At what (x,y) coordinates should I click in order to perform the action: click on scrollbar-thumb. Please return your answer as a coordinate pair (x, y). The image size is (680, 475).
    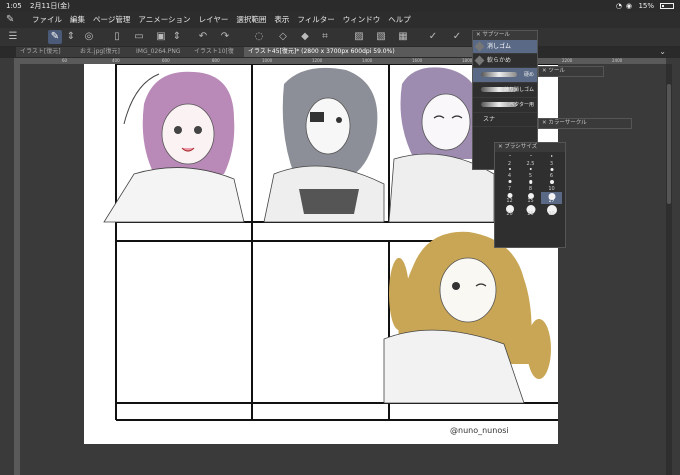
    Looking at the image, I should click on (669, 144).